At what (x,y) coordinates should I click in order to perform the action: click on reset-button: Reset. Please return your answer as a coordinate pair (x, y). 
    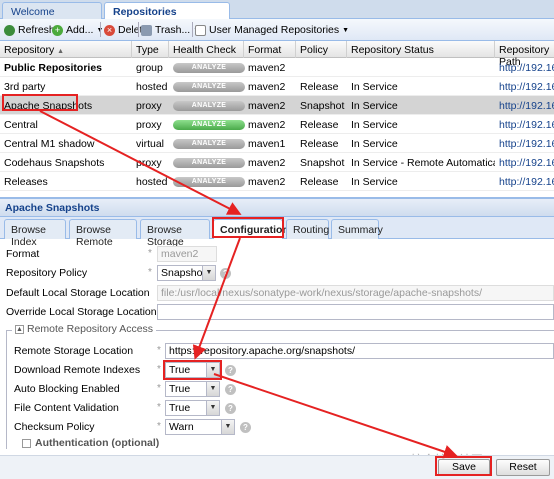
    Looking at the image, I should click on (523, 467).